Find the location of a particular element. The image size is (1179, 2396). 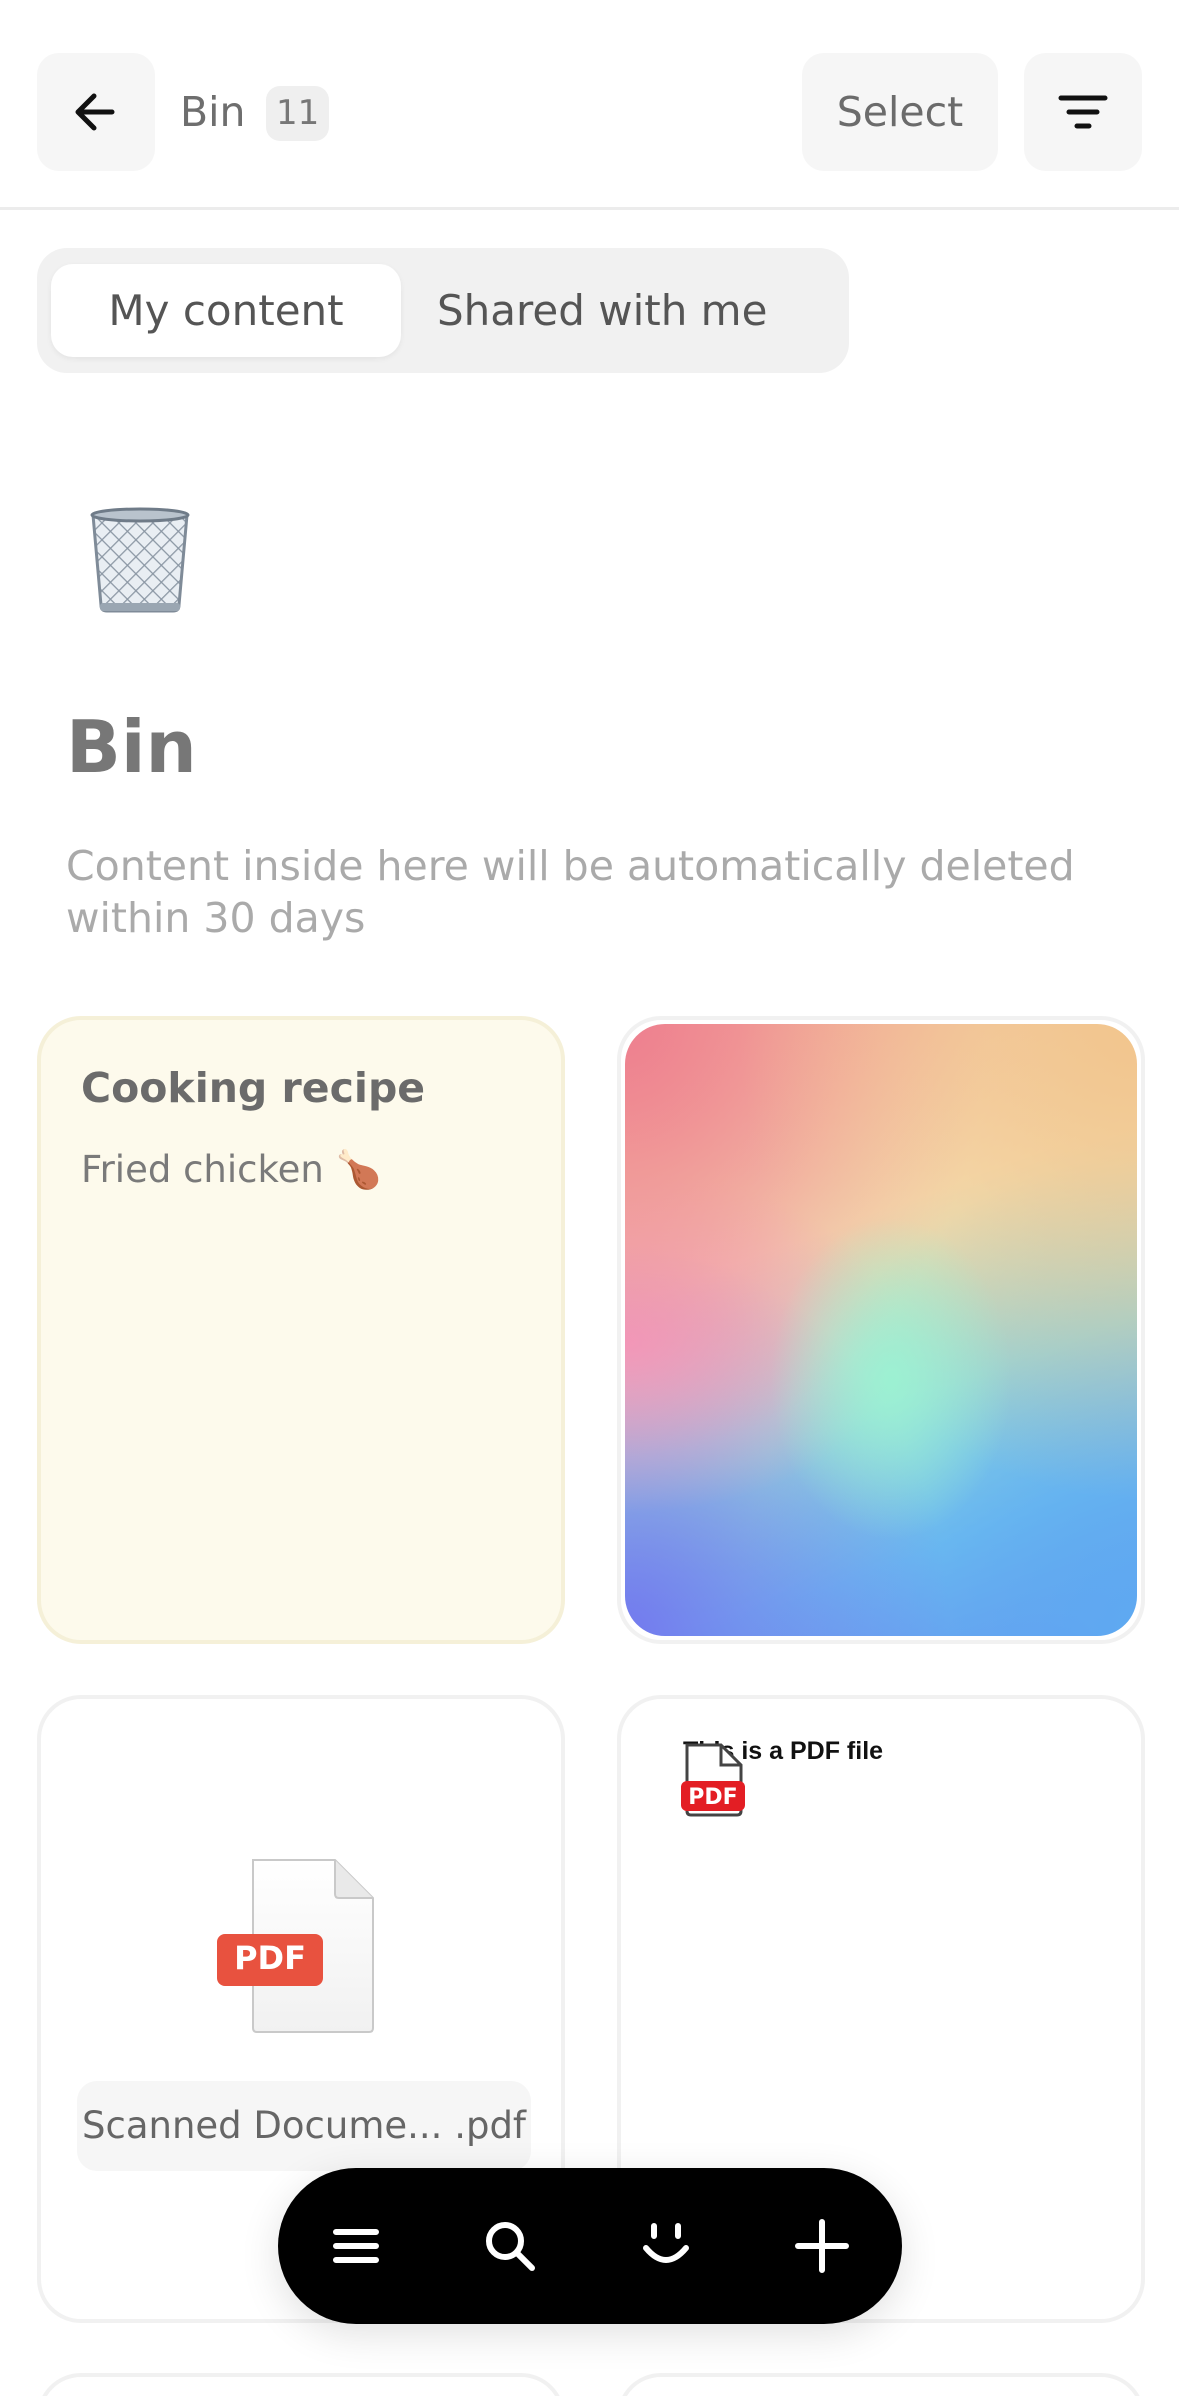

plus-icon is located at coordinates (822, 2246).